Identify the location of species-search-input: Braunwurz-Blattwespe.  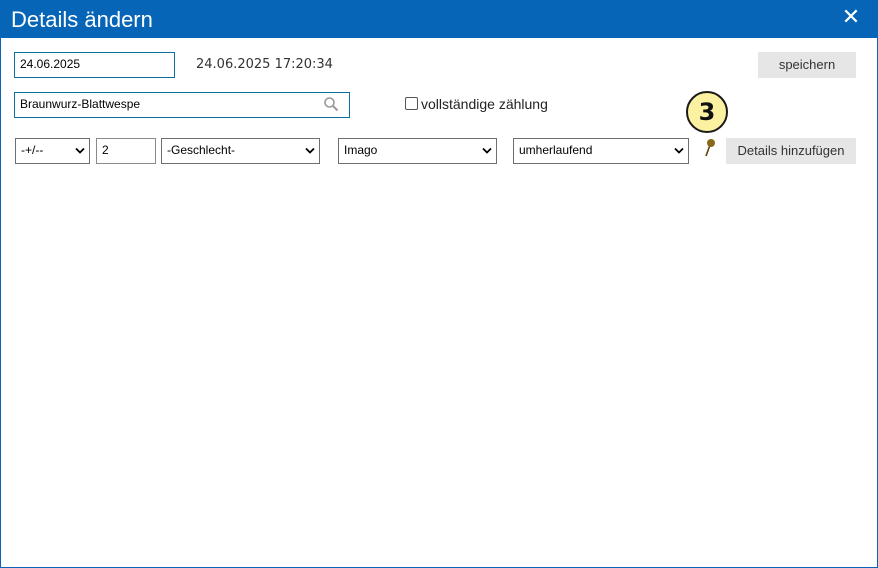
(182, 105).